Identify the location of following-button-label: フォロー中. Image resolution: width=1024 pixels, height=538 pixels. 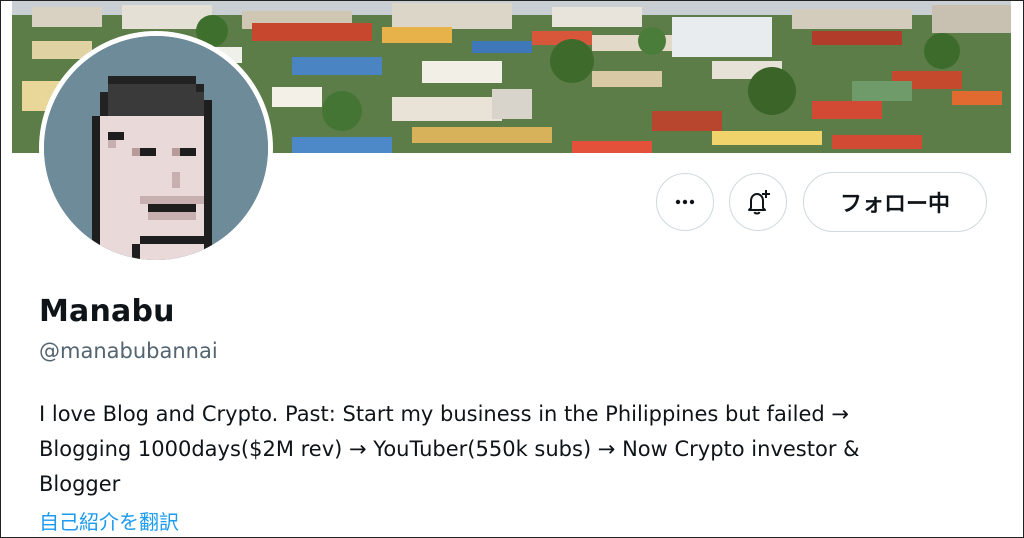
(894, 204).